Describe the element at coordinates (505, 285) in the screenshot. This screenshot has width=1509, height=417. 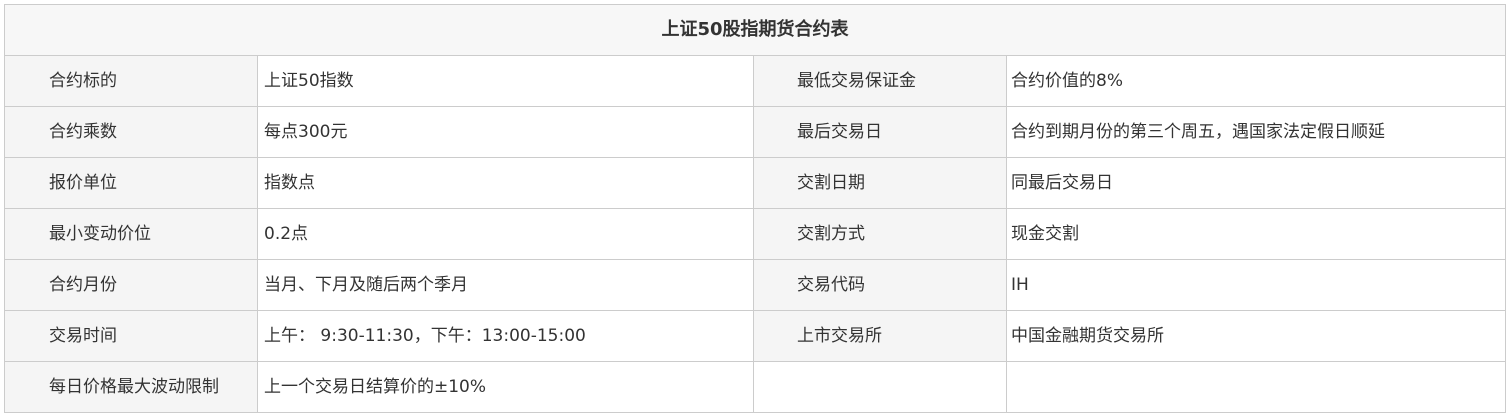
I see `field-value: 当月、下月及随后两个季月` at that location.